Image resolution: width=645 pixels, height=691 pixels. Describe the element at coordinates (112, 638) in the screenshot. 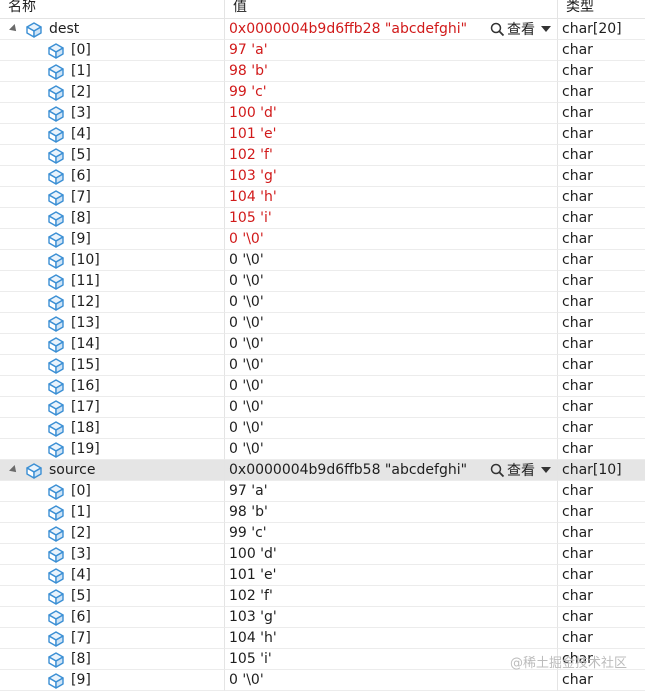

I see `name-cell: [7]` at that location.